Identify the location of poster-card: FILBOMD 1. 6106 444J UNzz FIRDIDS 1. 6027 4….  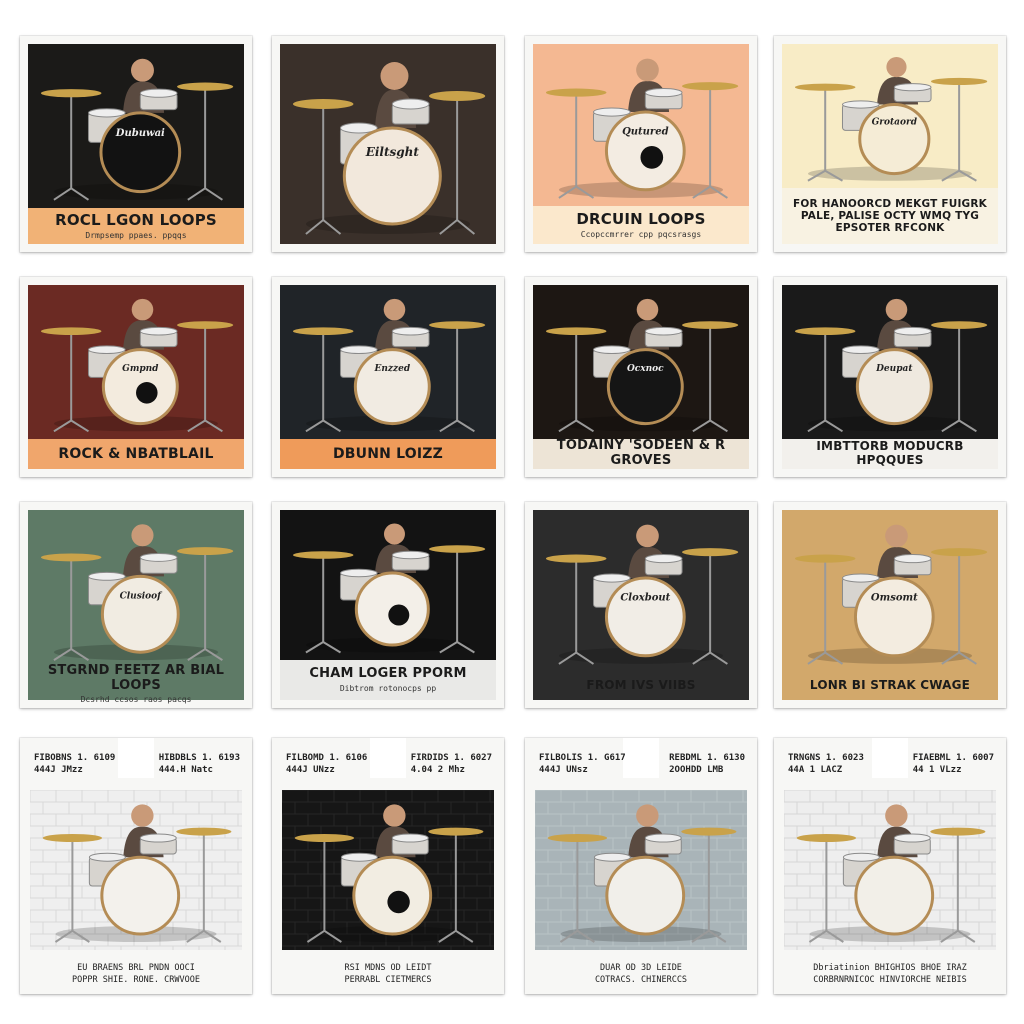
(388, 866).